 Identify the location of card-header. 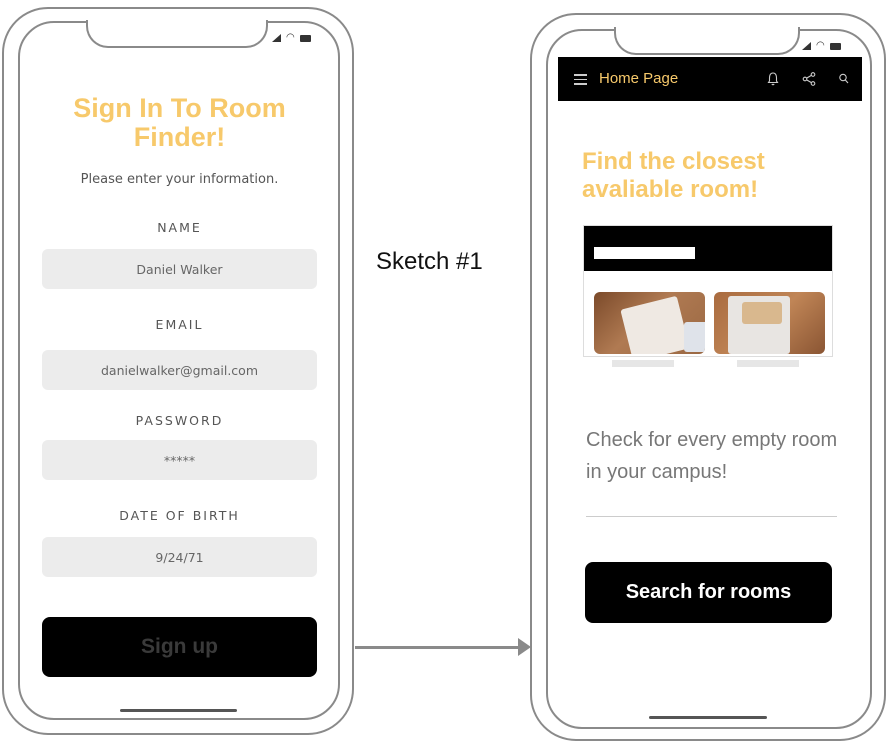
(708, 248).